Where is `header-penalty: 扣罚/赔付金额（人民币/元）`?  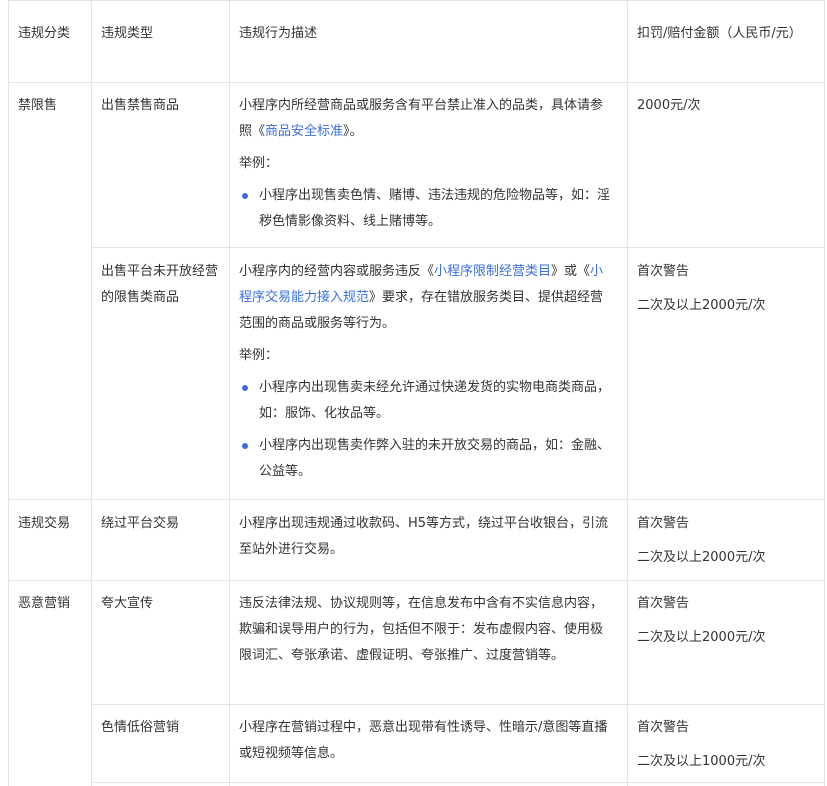 header-penalty: 扣罚/赔付金额（人民币/元） is located at coordinates (719, 33).